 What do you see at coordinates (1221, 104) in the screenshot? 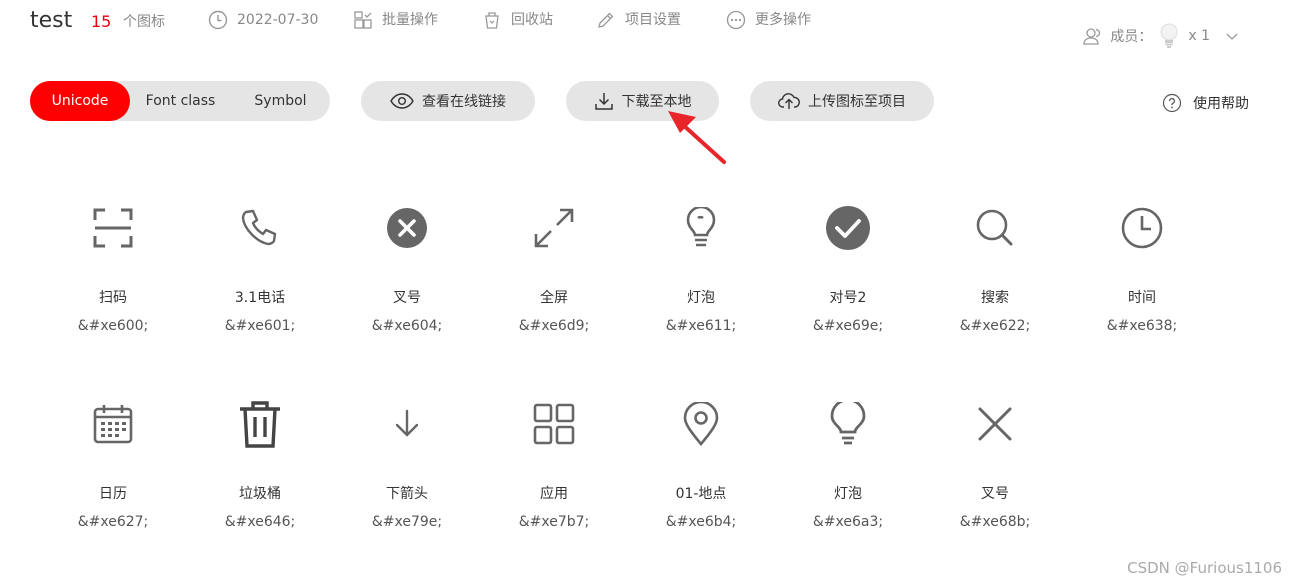
I see `help-label: 使用帮助` at bounding box center [1221, 104].